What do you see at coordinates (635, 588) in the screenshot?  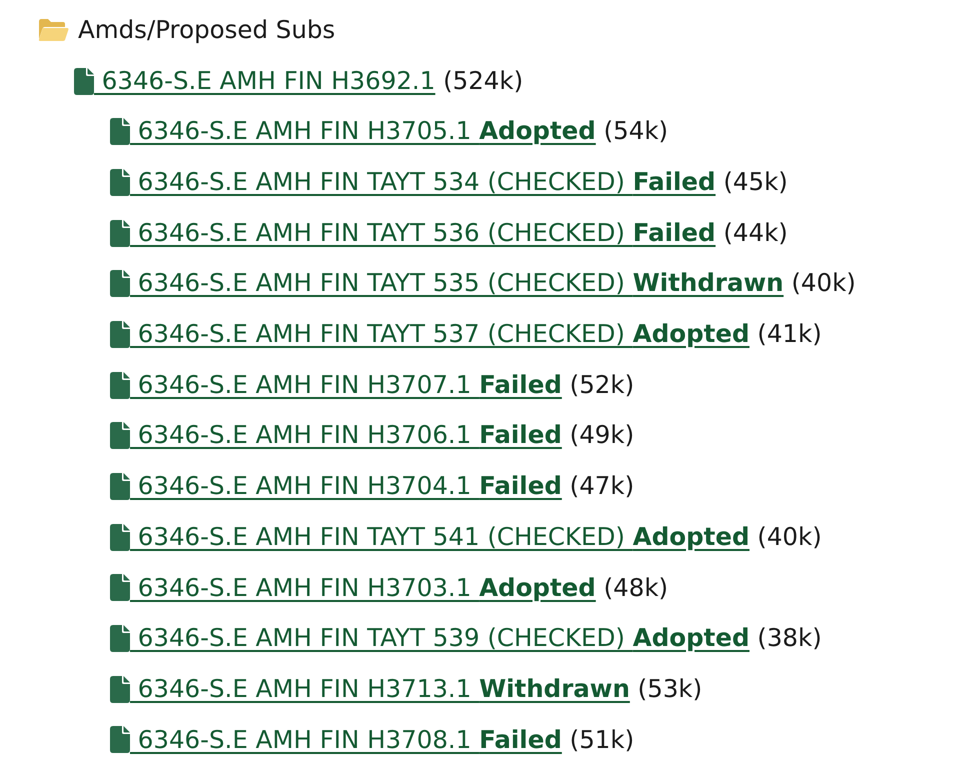 I see `file-size: (48k)` at bounding box center [635, 588].